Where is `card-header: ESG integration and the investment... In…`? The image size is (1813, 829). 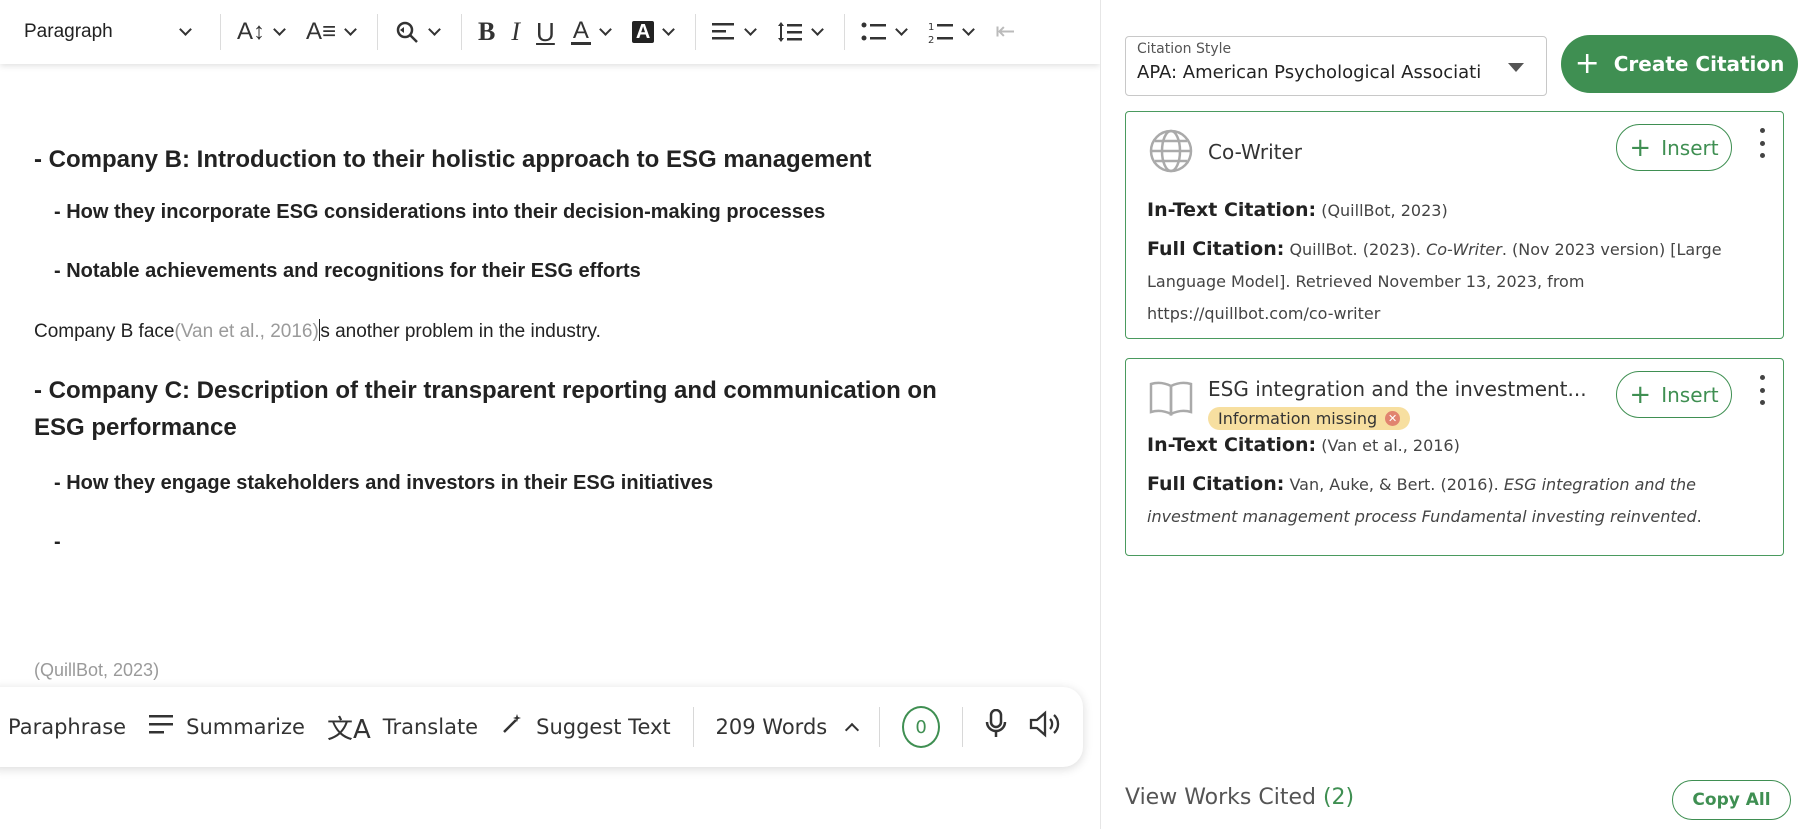 card-header: ESG integration and the investment... In… is located at coordinates (1367, 402).